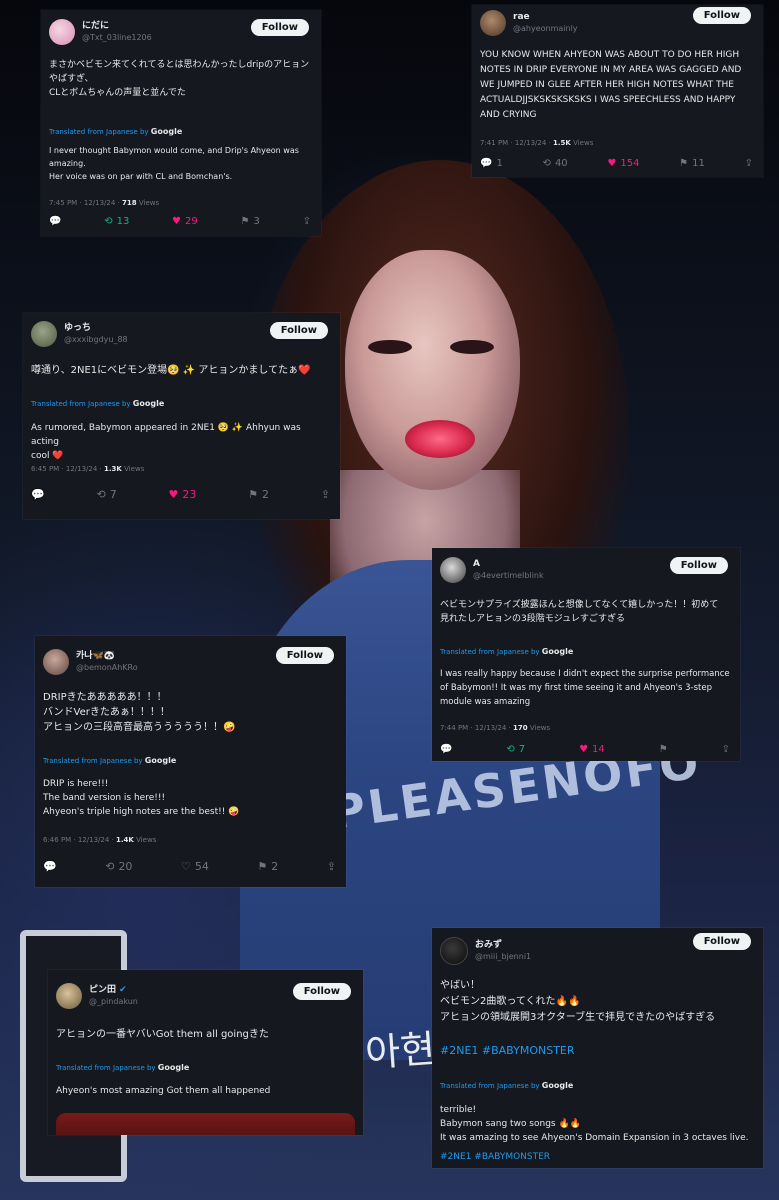  What do you see at coordinates (107, 668) in the screenshot?
I see `user-handle: @bemonAhKRo` at bounding box center [107, 668].